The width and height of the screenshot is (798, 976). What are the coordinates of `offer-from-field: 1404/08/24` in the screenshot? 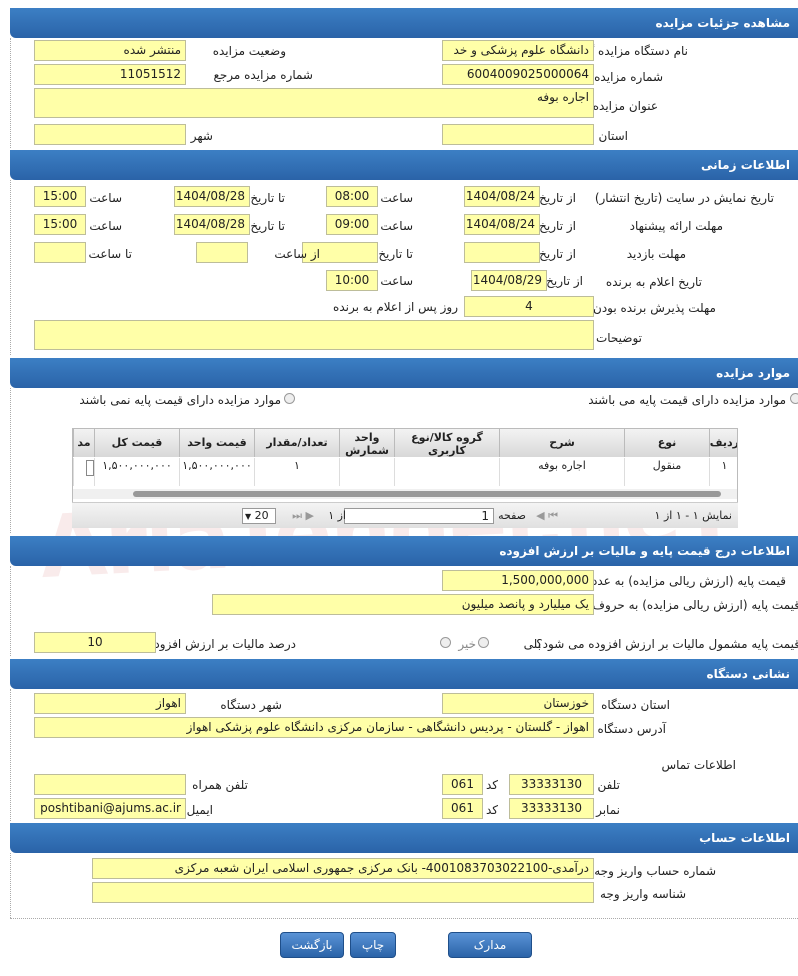 It's located at (502, 224).